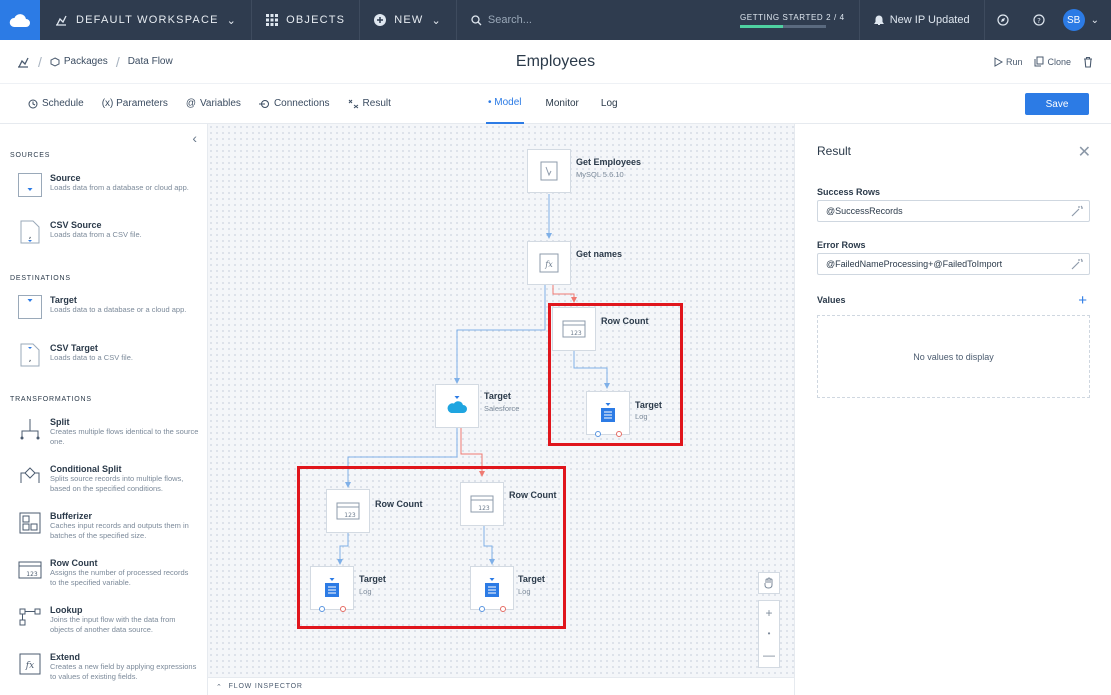 This screenshot has height=695, width=1111. Describe the element at coordinates (792, 20) in the screenshot. I see `getting-started: GETTING STARTED 2 / 4` at that location.